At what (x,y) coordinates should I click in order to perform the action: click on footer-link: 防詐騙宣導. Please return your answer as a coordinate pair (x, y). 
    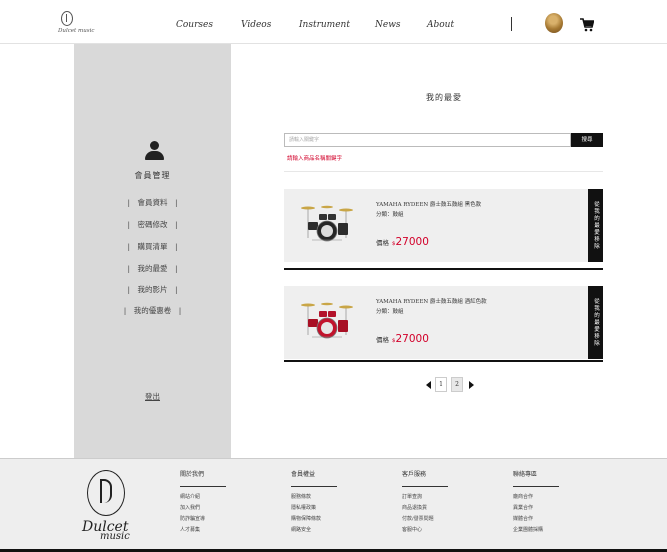
    Looking at the image, I should click on (215, 518).